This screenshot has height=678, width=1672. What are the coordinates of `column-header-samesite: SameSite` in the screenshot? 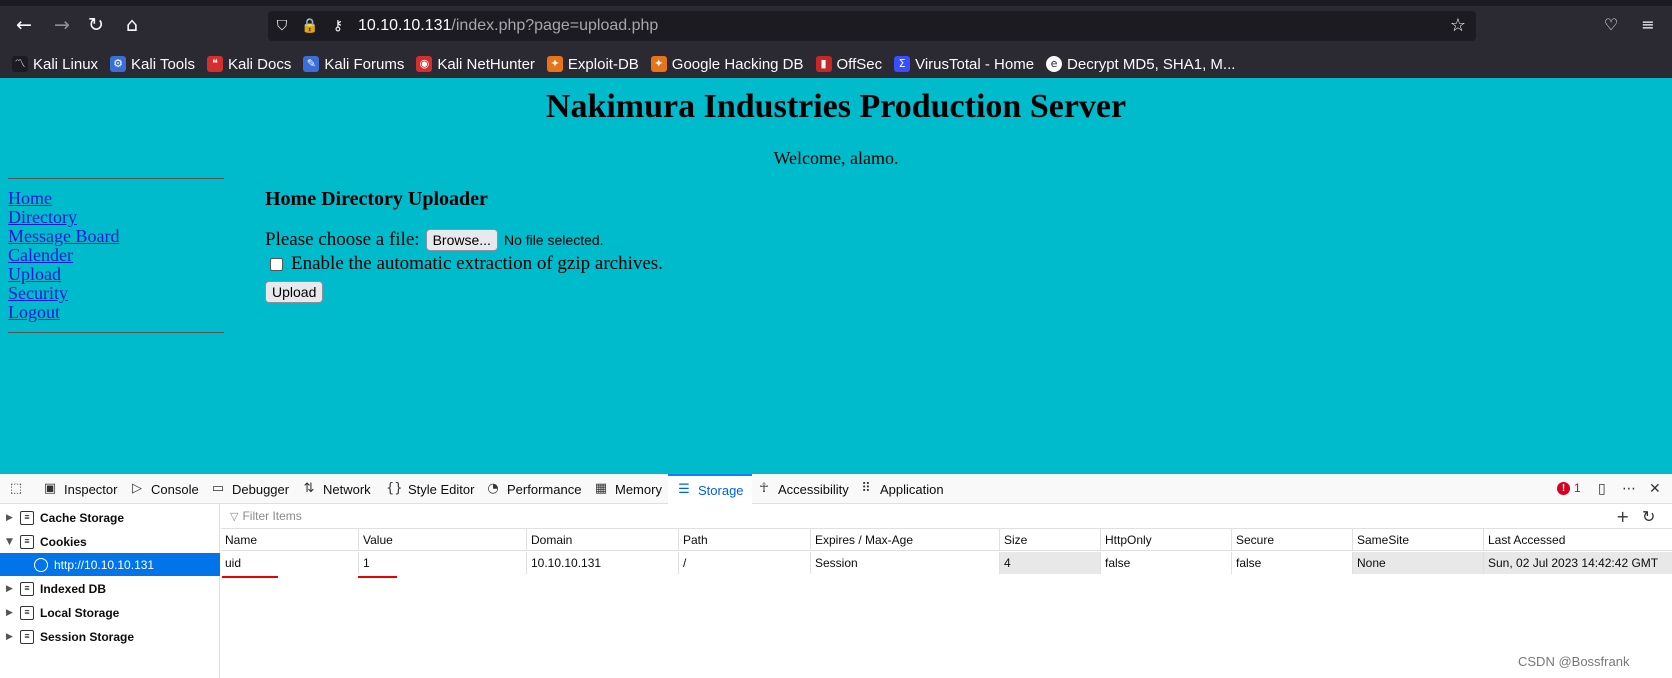 It's located at (1417, 540).